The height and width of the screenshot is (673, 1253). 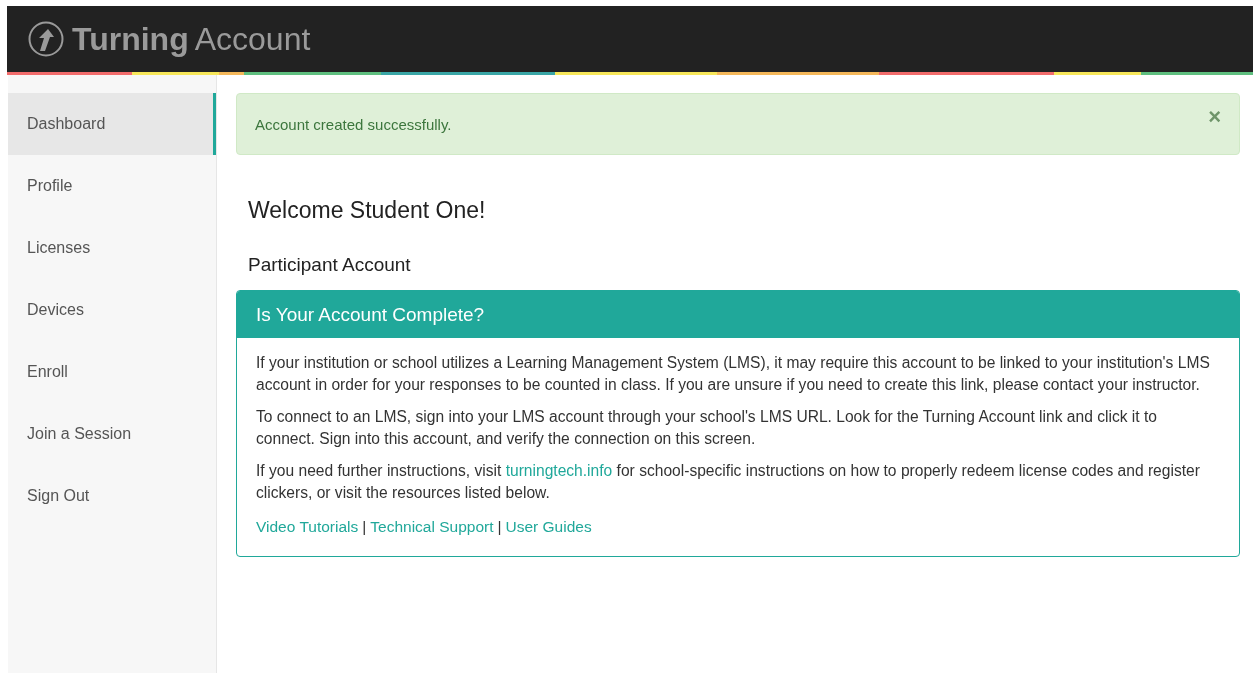 What do you see at coordinates (46, 39) in the screenshot?
I see `logo-icon` at bounding box center [46, 39].